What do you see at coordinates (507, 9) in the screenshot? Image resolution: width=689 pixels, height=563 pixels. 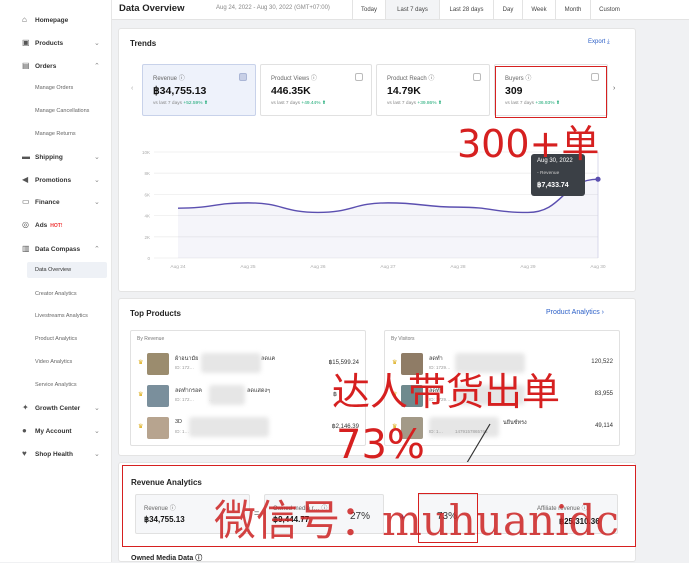 I see `range-day-button: Day` at bounding box center [507, 9].